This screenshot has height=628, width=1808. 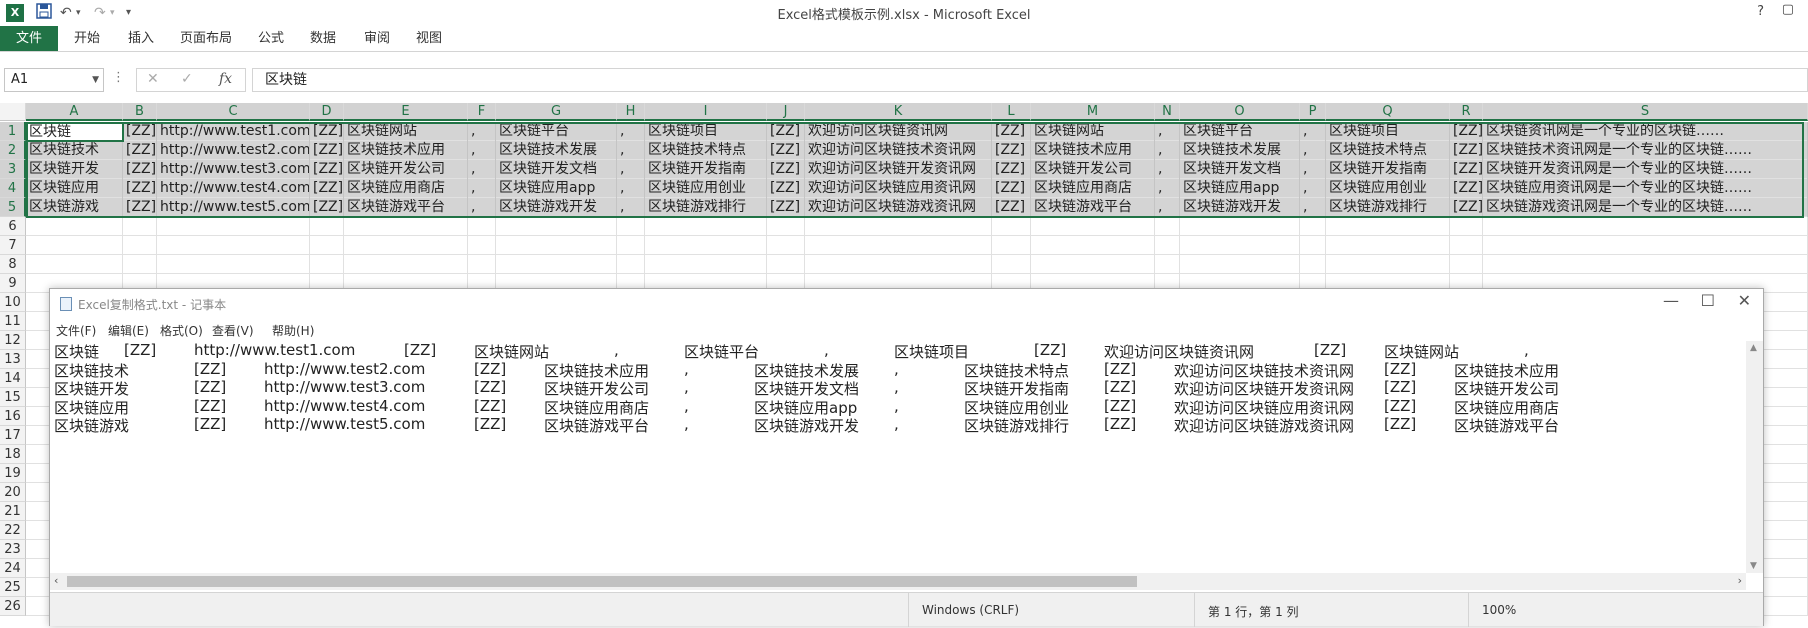 I want to click on insert-function-icon: fx, so click(x=225, y=79).